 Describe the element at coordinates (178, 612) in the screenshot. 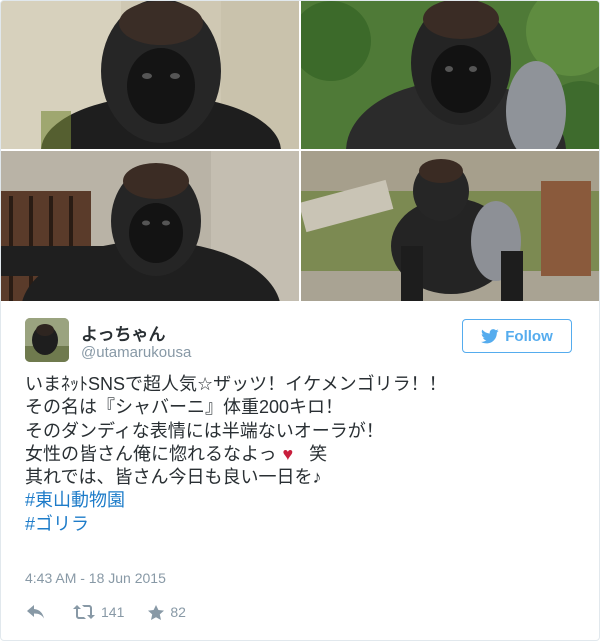

I see `favorite-count: 82` at that location.